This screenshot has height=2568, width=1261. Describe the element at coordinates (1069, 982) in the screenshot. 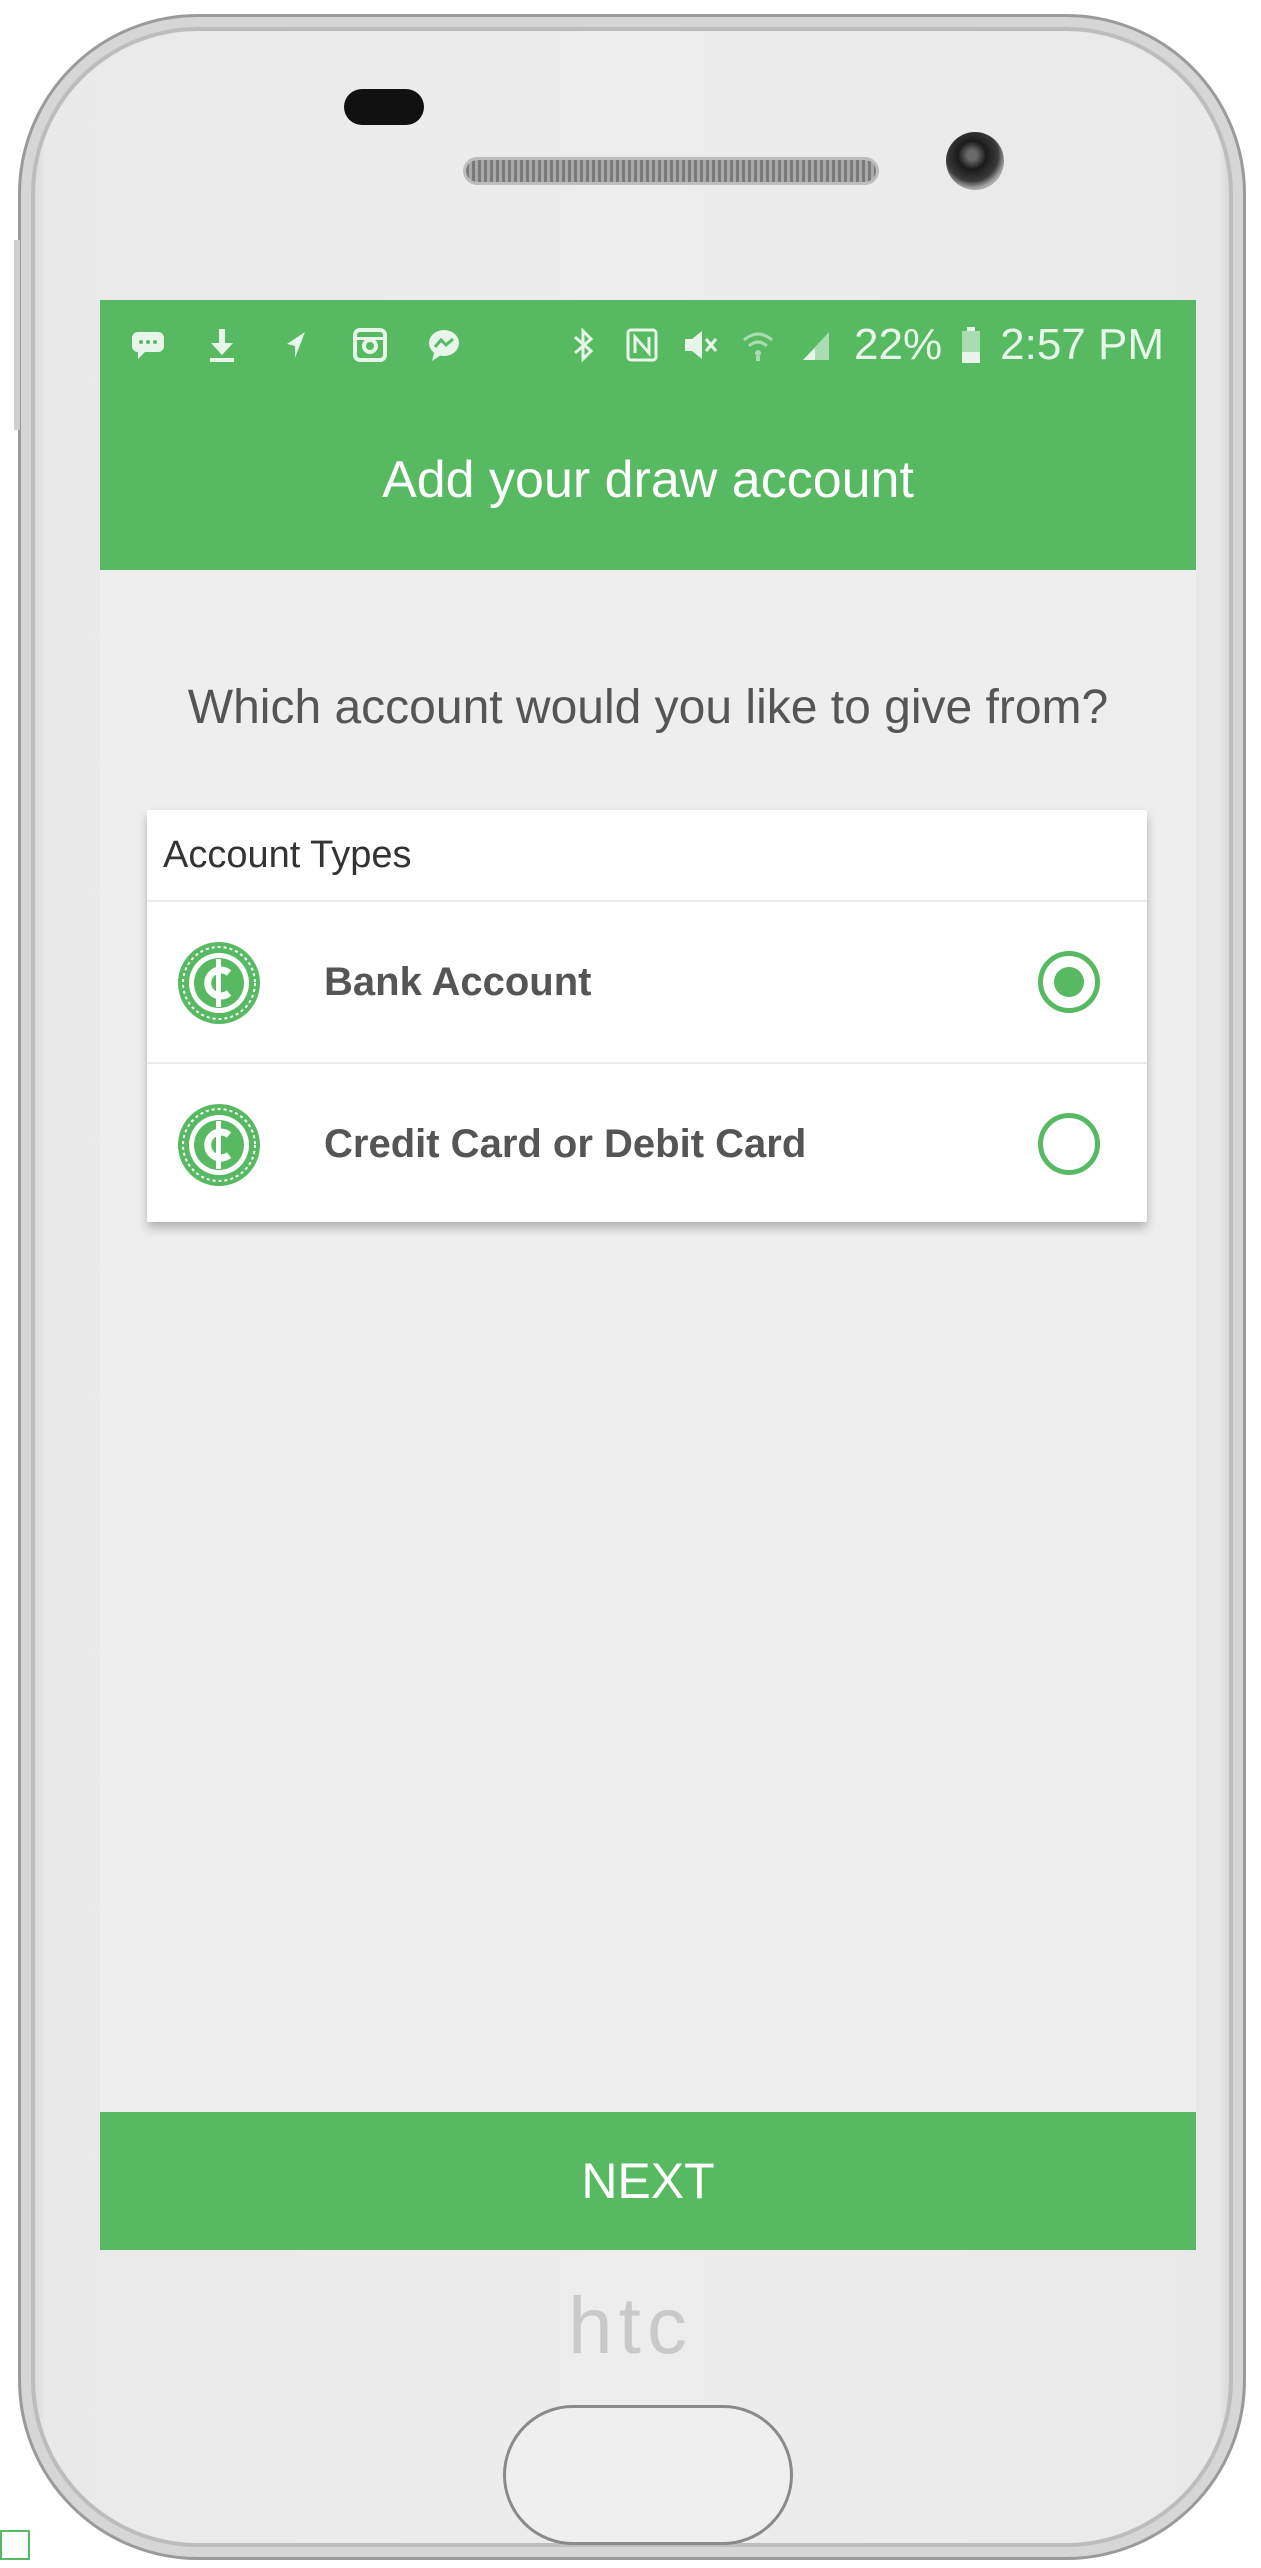

I see `radio-bank-account` at that location.